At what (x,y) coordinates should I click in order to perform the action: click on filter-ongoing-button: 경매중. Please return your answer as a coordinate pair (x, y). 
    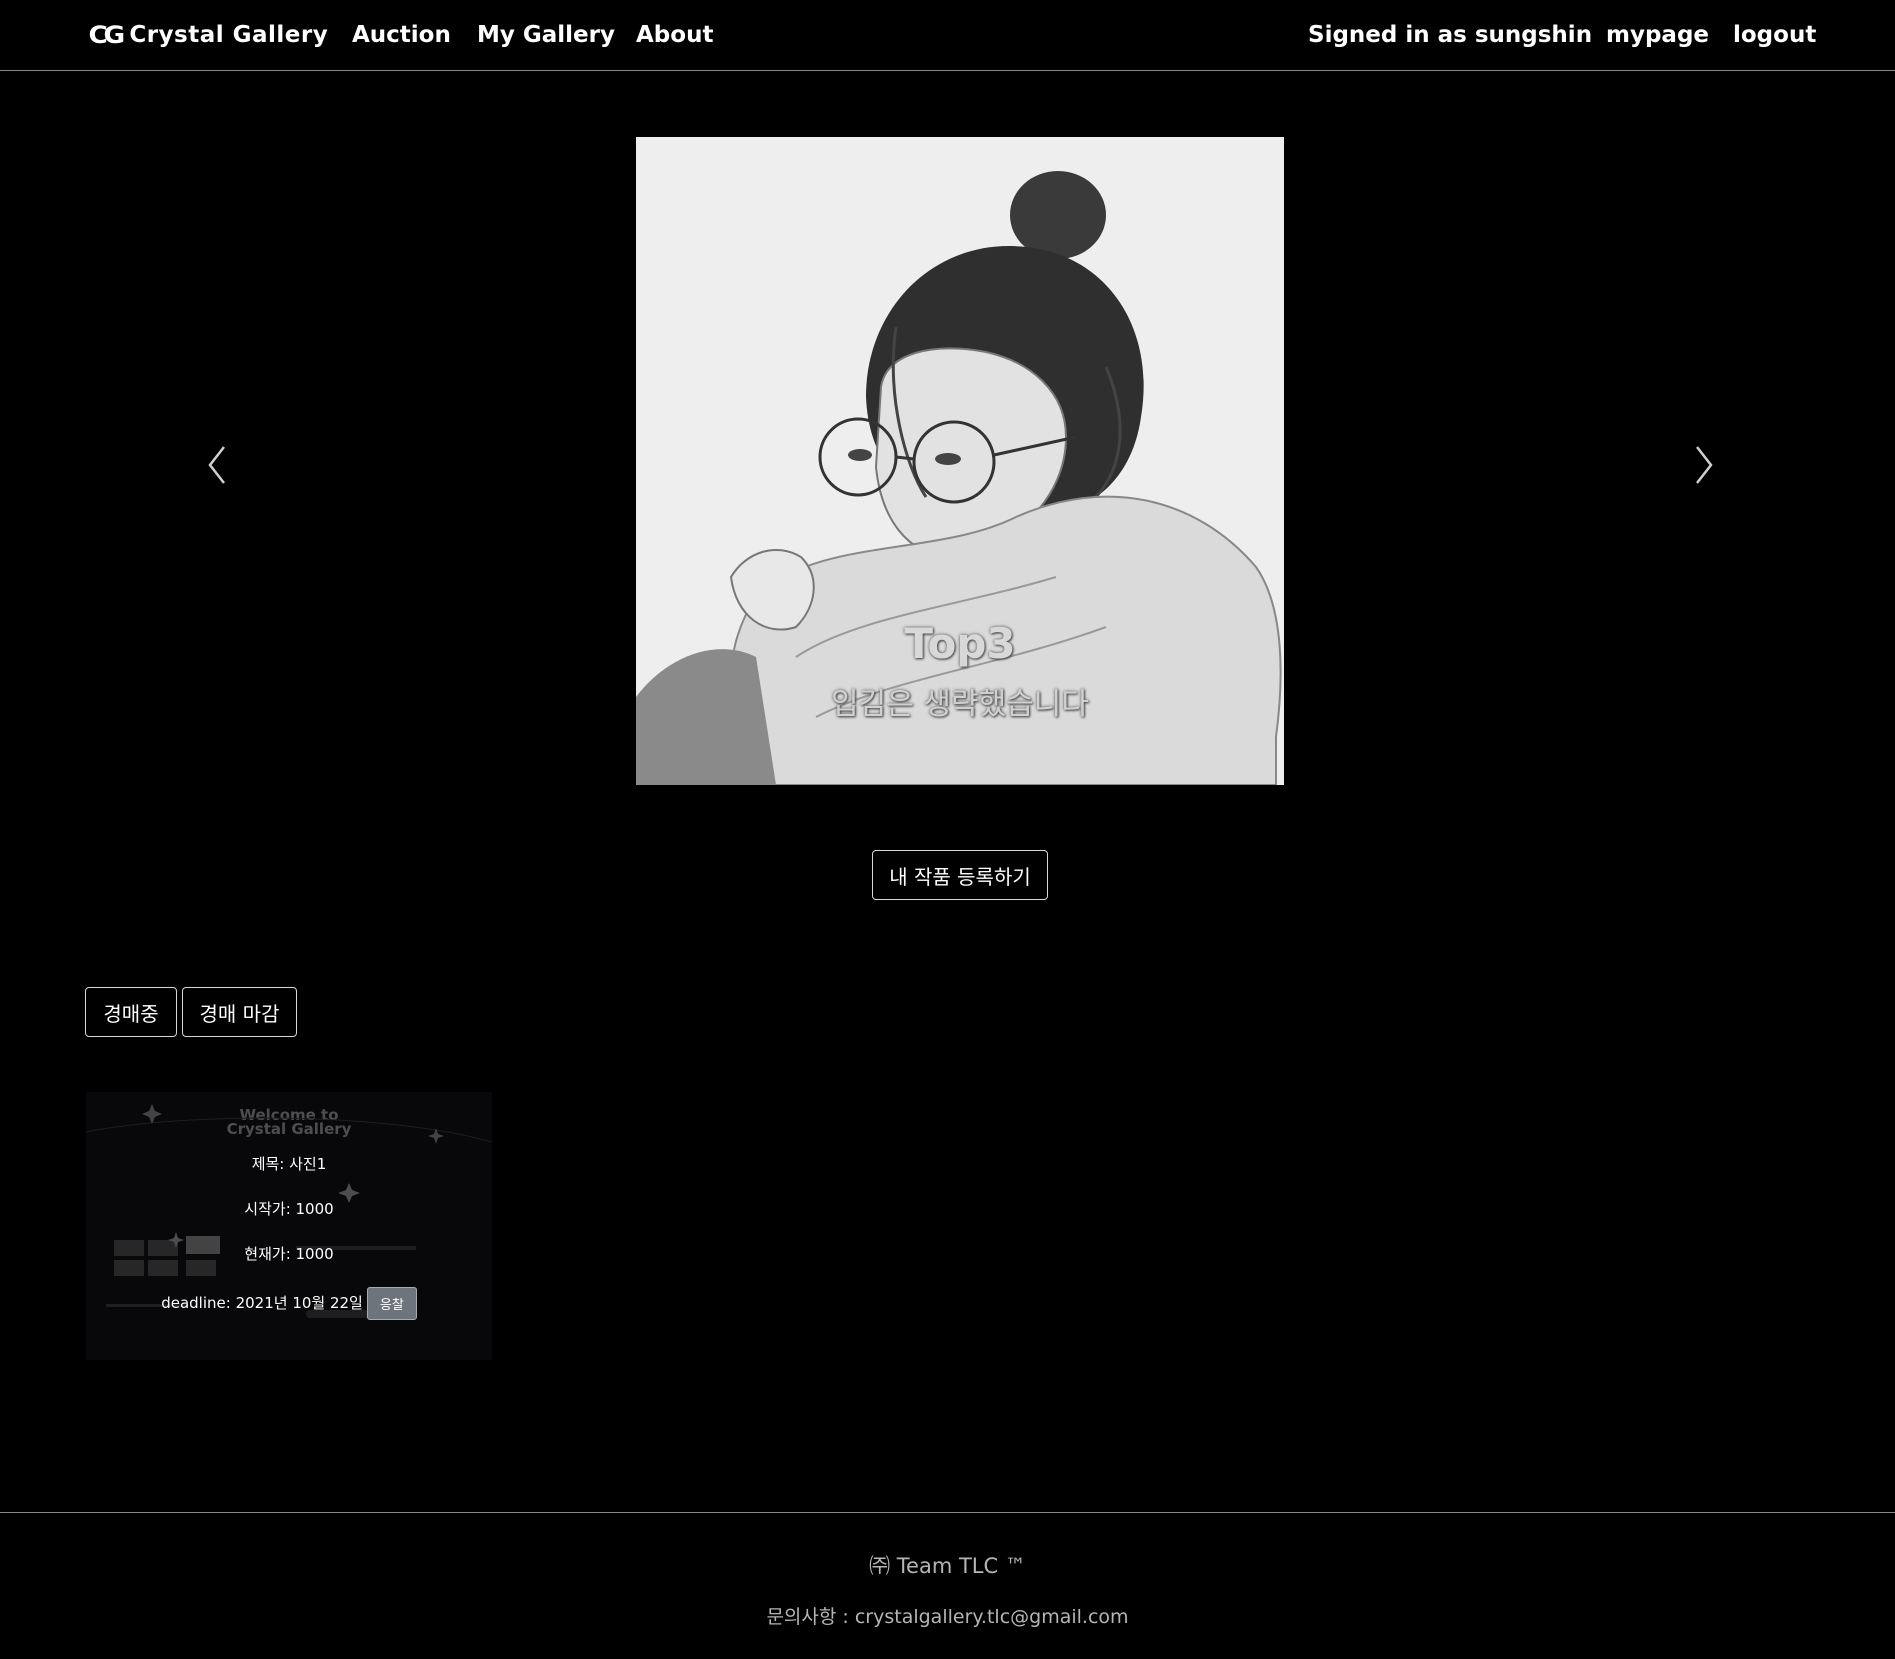
    Looking at the image, I should click on (131, 1012).